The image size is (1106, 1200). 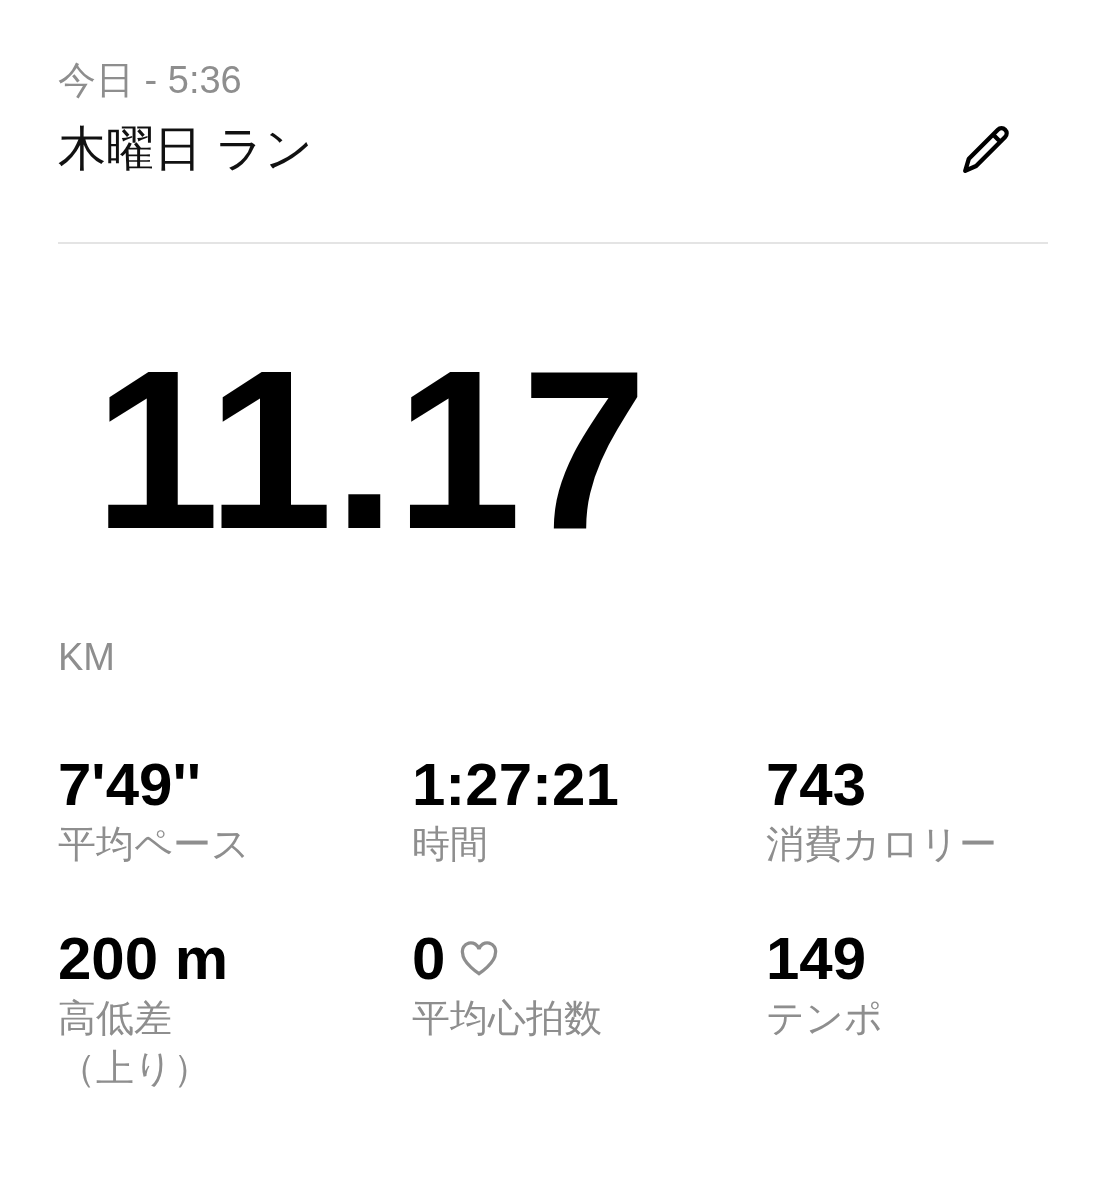 I want to click on stat-label: 平均心拍数, so click(x=507, y=1018).